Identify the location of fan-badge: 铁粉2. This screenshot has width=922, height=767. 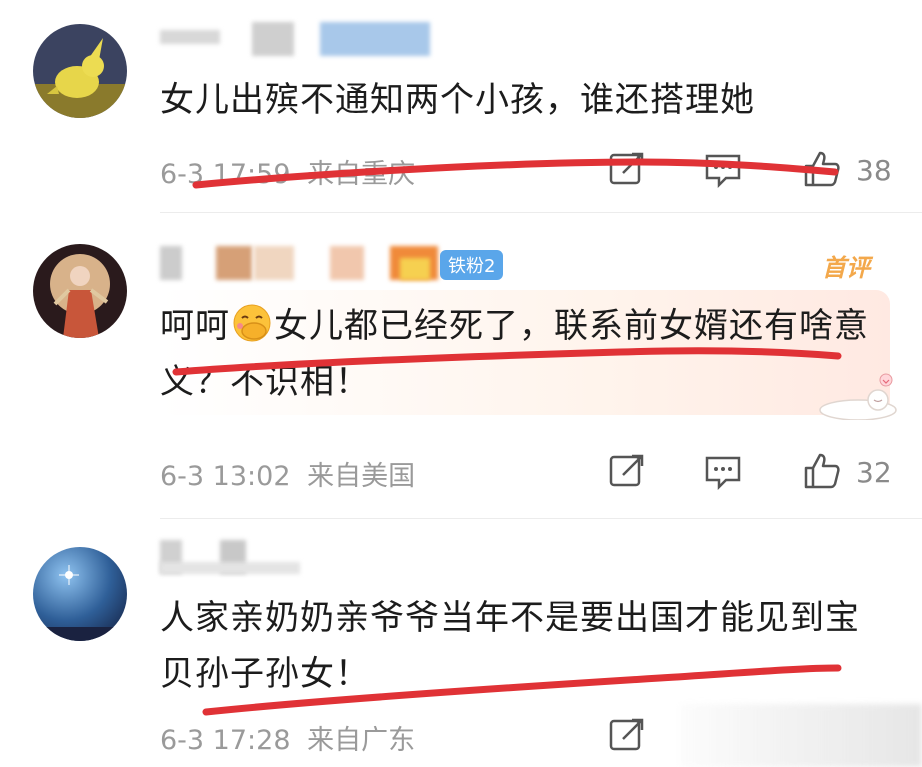
(472, 265).